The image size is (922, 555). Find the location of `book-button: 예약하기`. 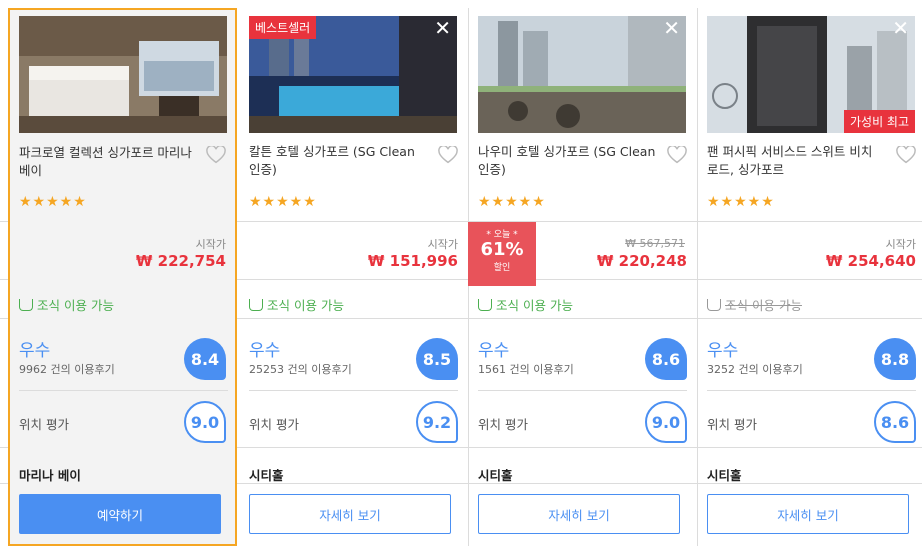

book-button: 예약하기 is located at coordinates (120, 514).